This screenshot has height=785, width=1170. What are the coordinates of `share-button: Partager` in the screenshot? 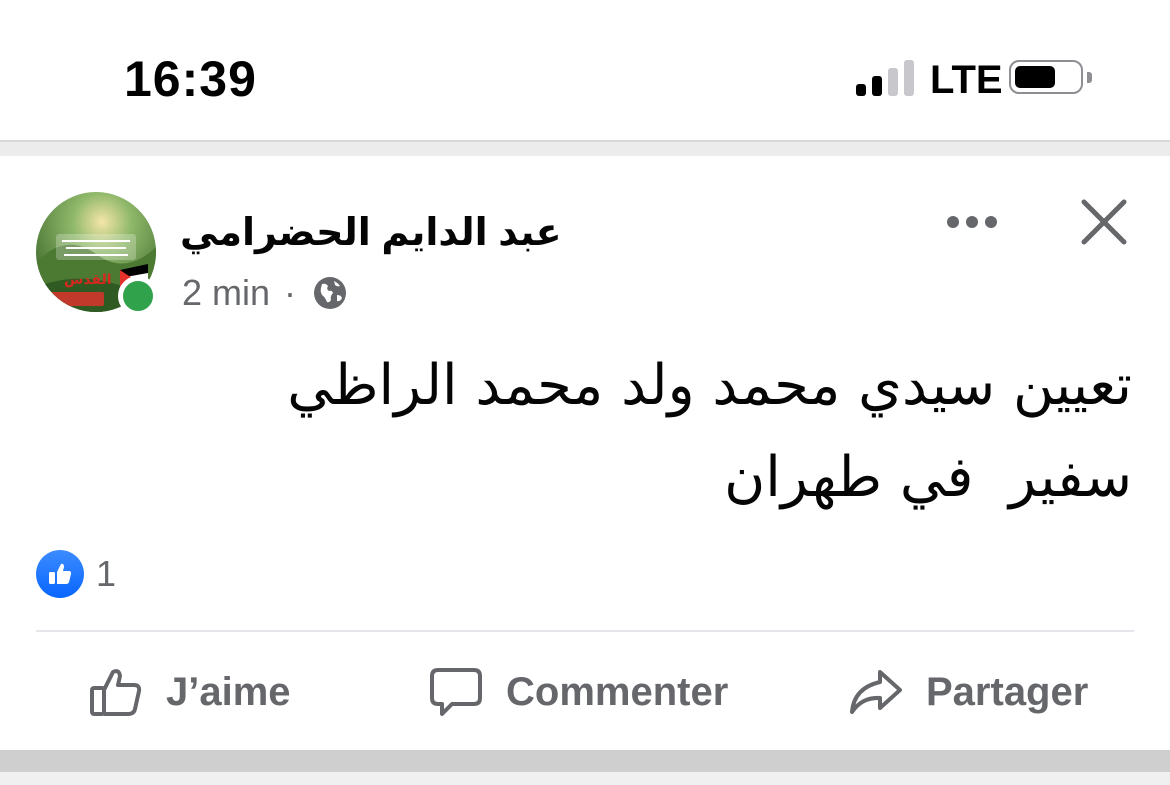 It's located at (968, 692).